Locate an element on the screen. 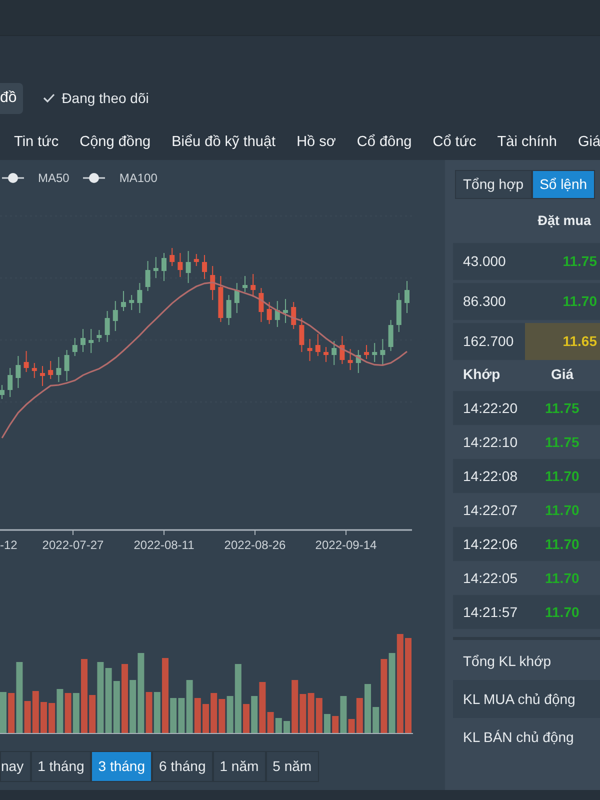  table-cell-text: 14:22:08 is located at coordinates (490, 476).